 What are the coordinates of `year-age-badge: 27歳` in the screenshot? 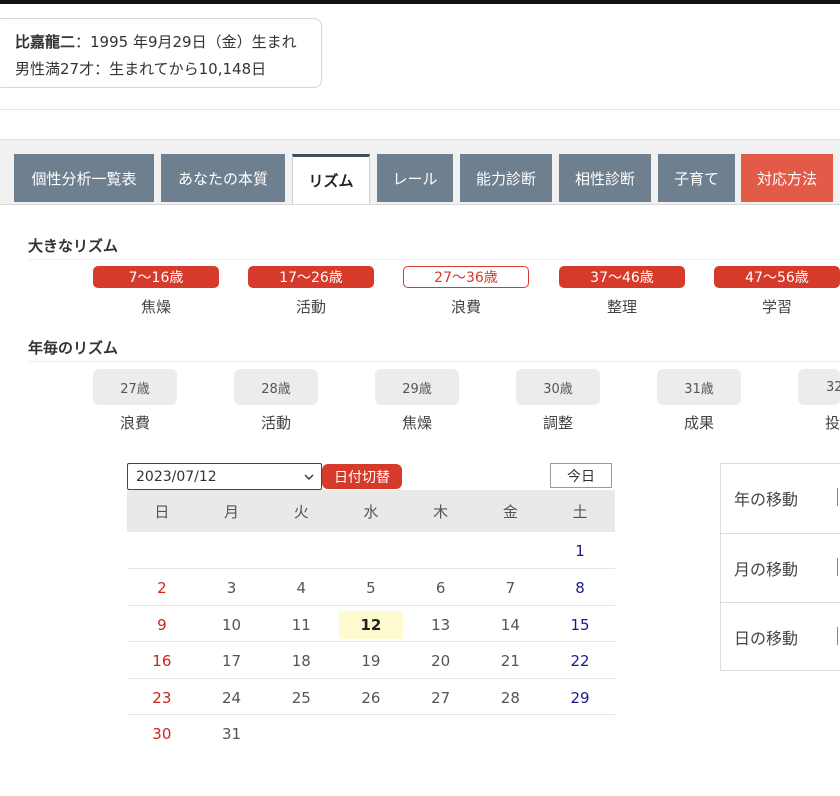 It's located at (135, 387).